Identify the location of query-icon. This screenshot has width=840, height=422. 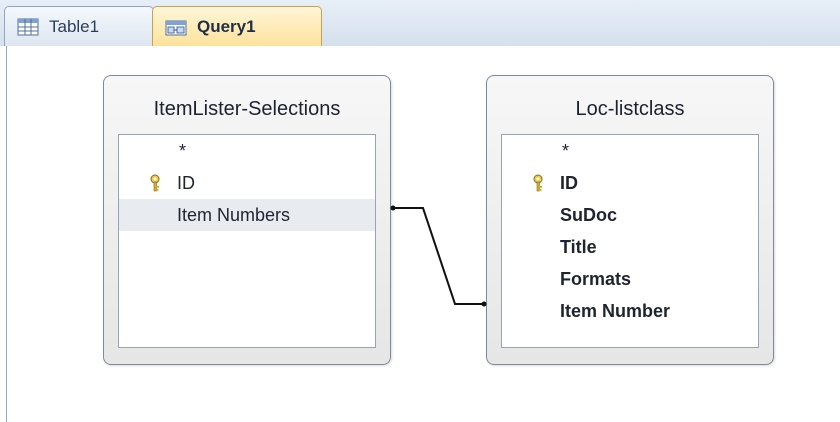
(176, 27).